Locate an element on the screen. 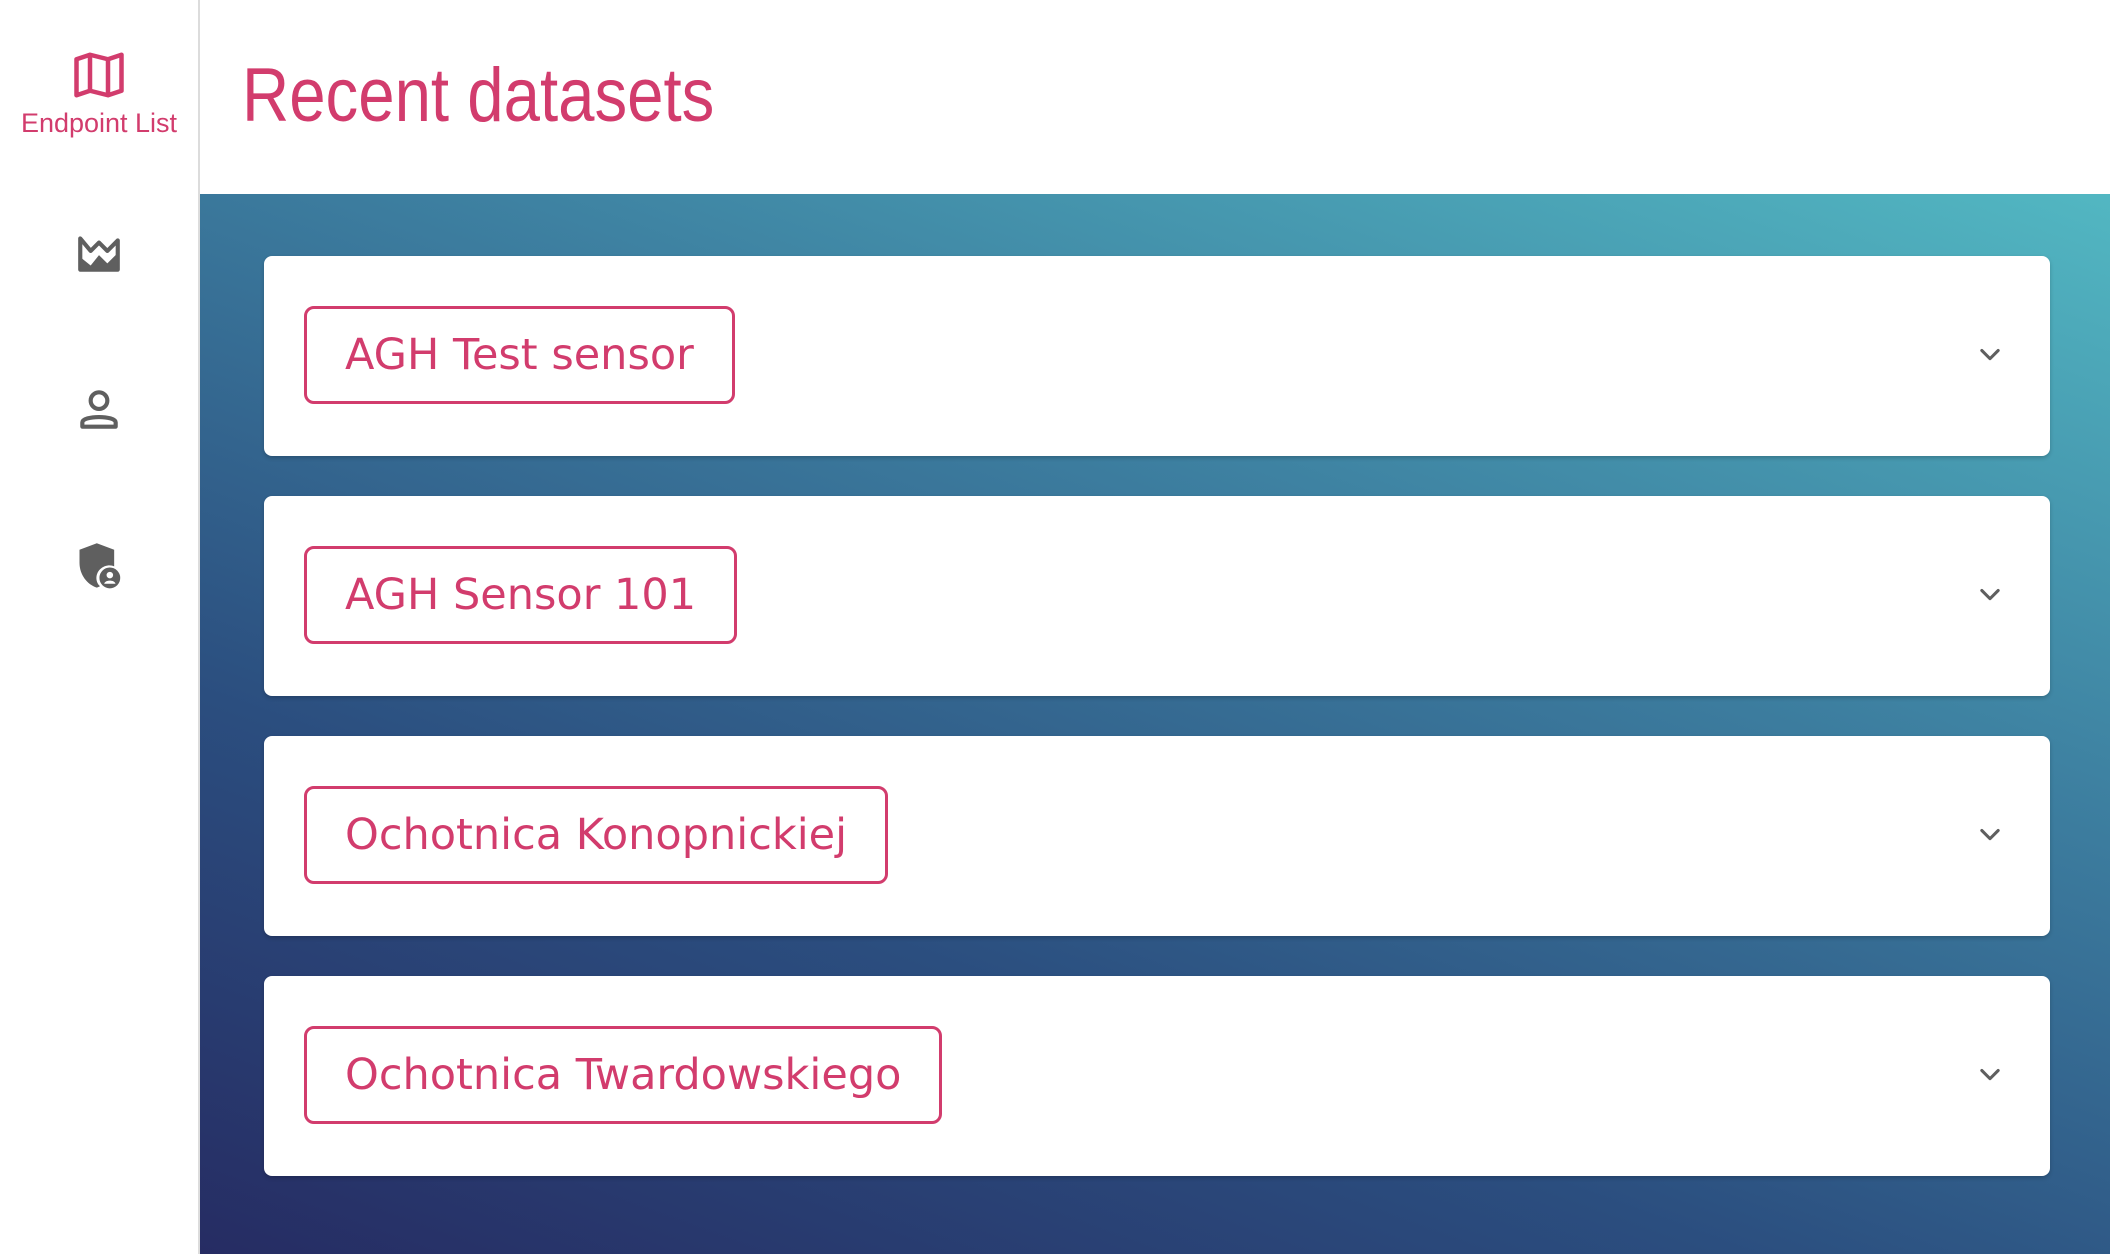 Image resolution: width=2110 pixels, height=1254 pixels. sidebar-item-endpoint-list: Endpoint List is located at coordinates (99, 93).